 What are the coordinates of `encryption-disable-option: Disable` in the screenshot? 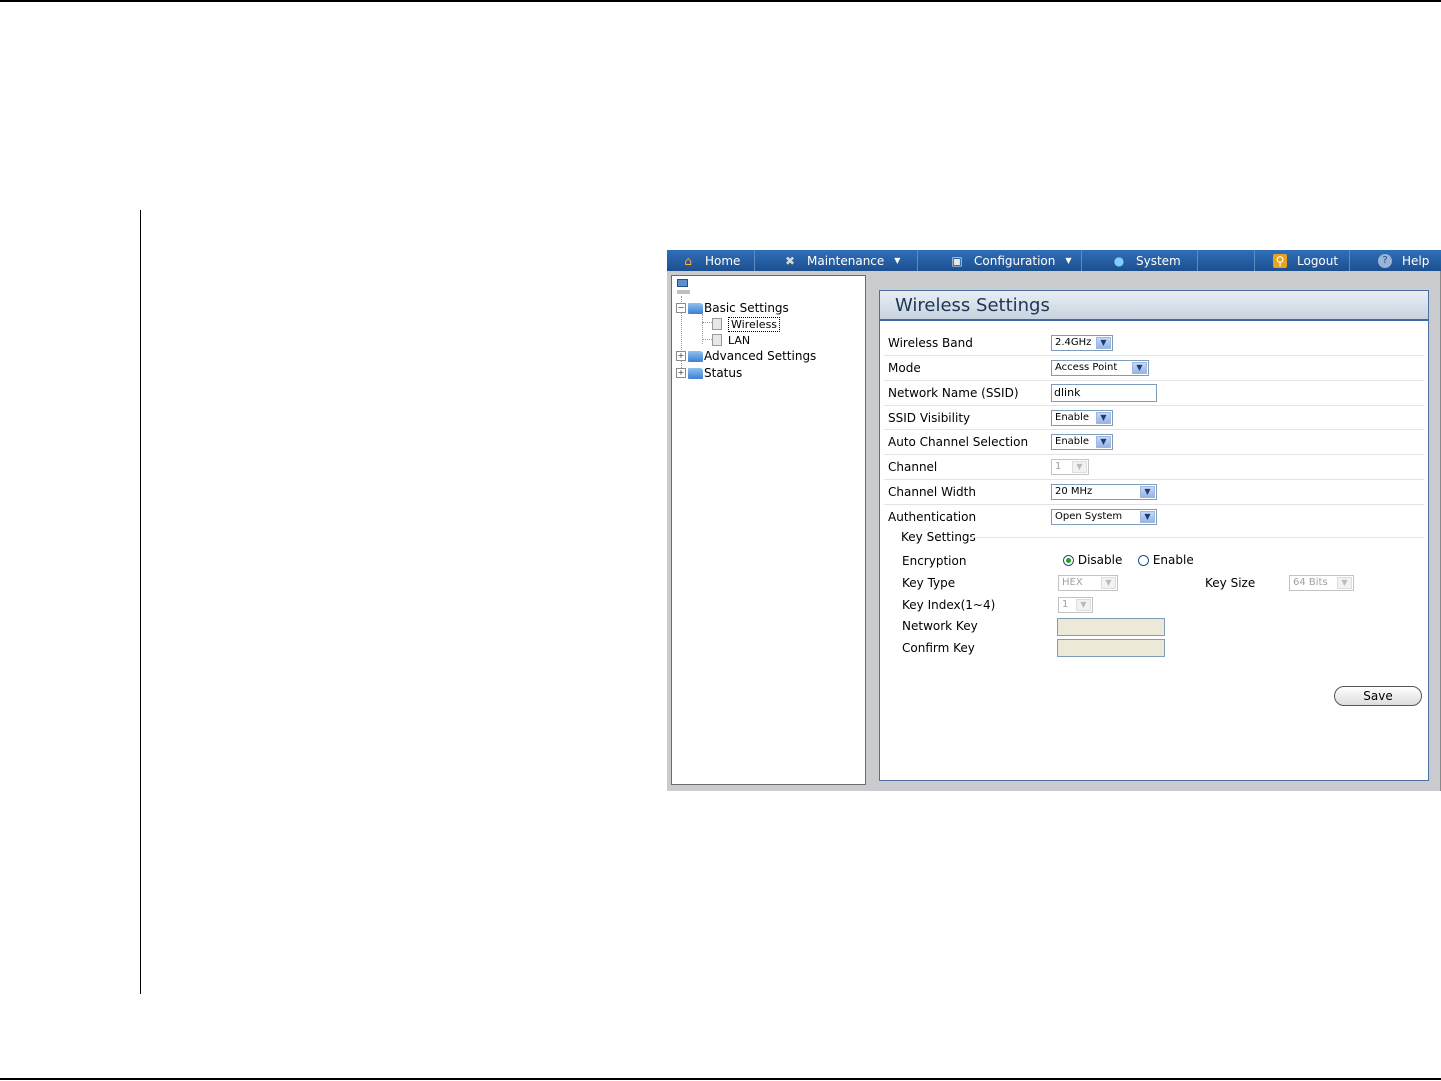 It's located at (1092, 560).